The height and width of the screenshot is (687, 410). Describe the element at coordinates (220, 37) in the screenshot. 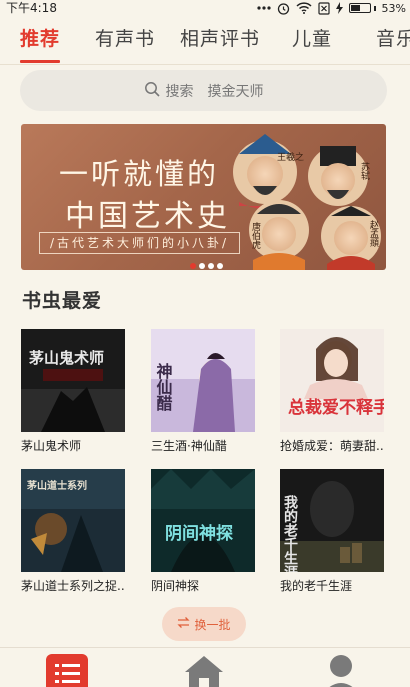

I see `tab-crosstalk: 相声评书` at that location.